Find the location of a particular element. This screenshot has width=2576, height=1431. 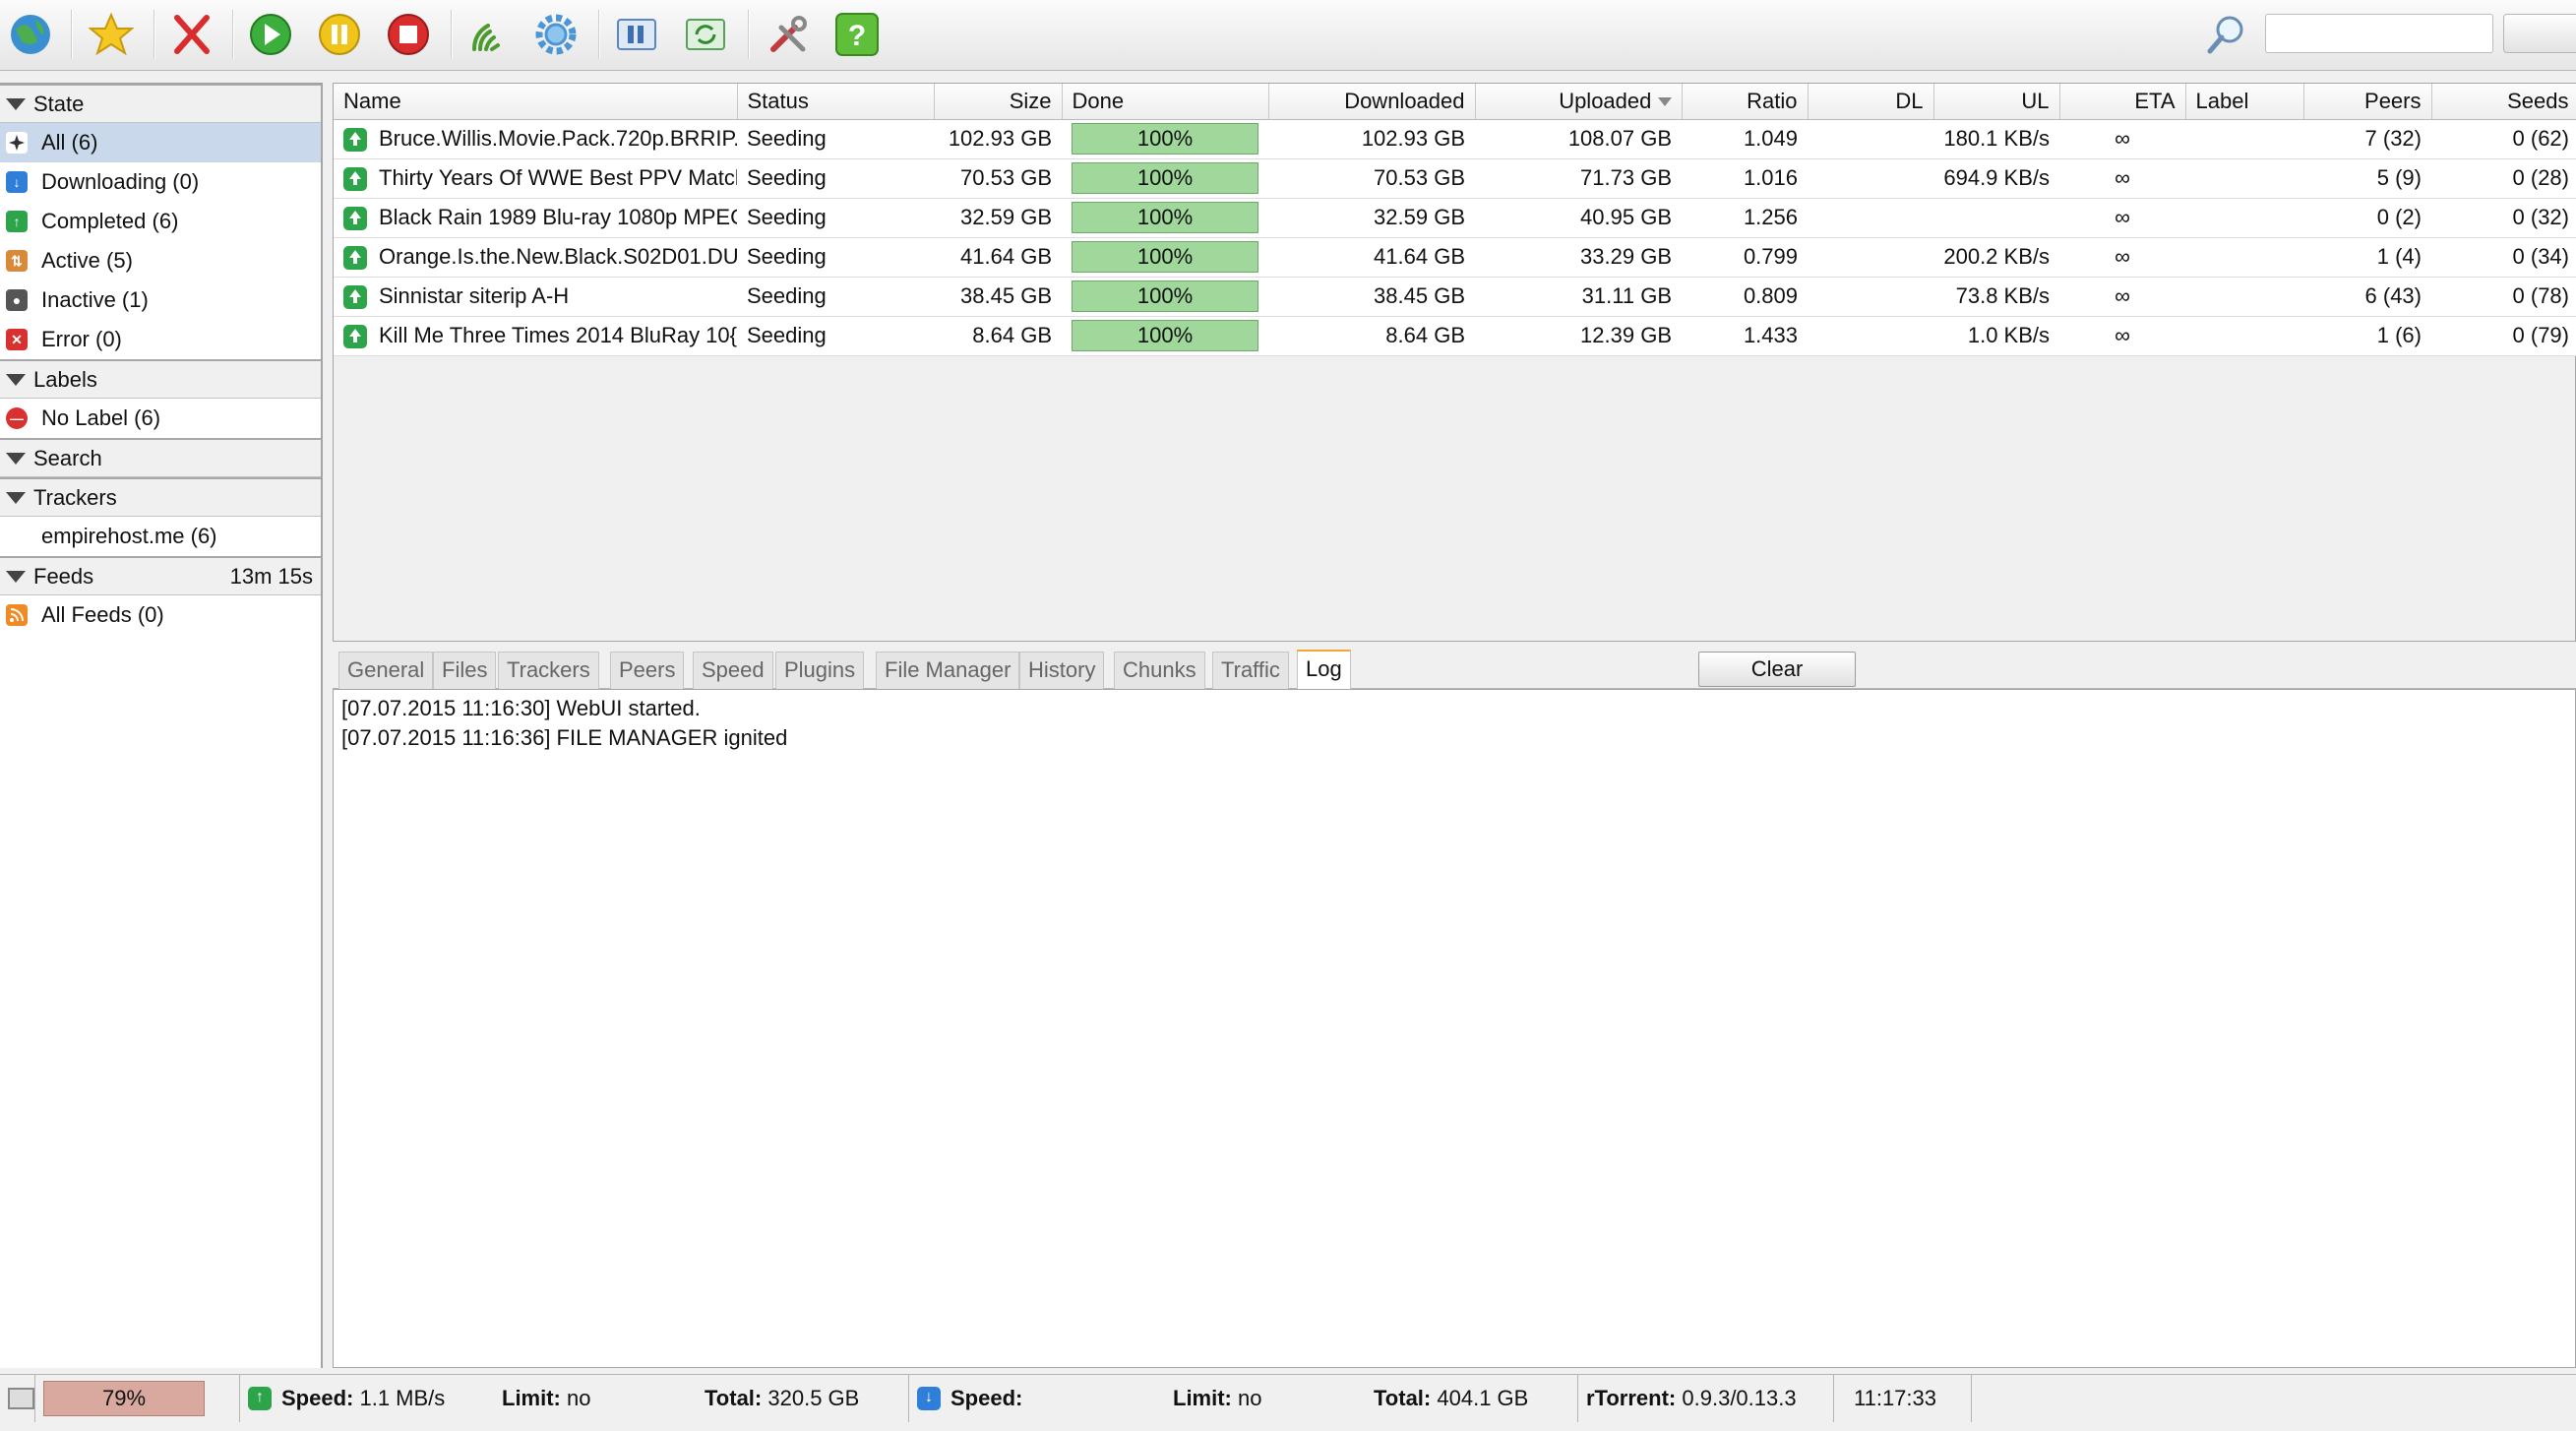

state-item-all: All (6) is located at coordinates (160, 142).